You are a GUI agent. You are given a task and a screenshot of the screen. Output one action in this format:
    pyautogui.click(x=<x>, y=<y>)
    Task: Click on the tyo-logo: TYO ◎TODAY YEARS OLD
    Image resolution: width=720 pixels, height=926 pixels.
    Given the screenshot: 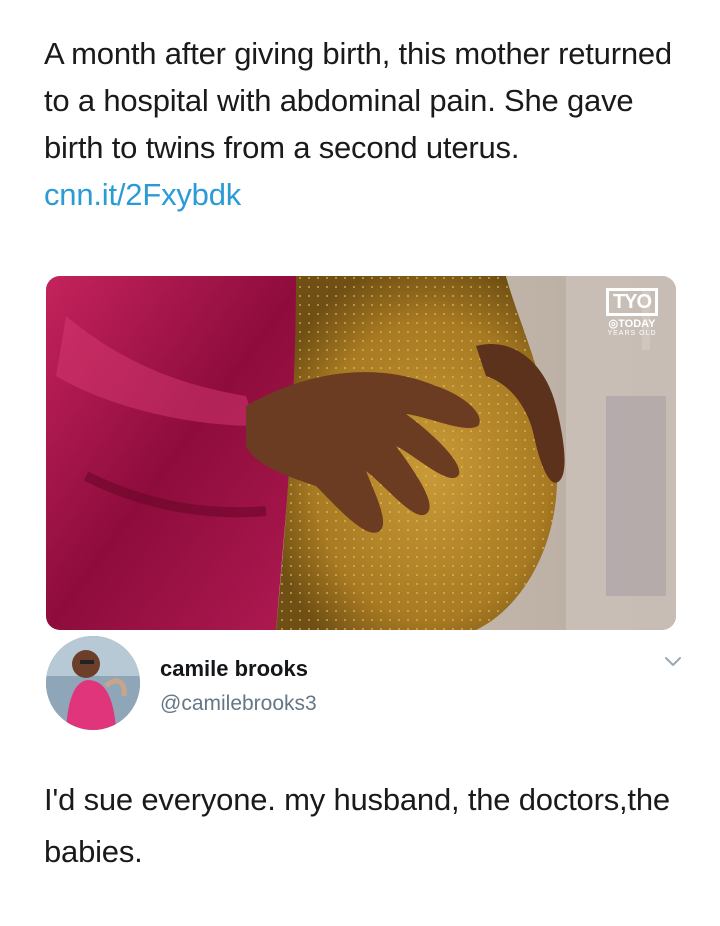 What is the action you would take?
    pyautogui.click(x=632, y=313)
    